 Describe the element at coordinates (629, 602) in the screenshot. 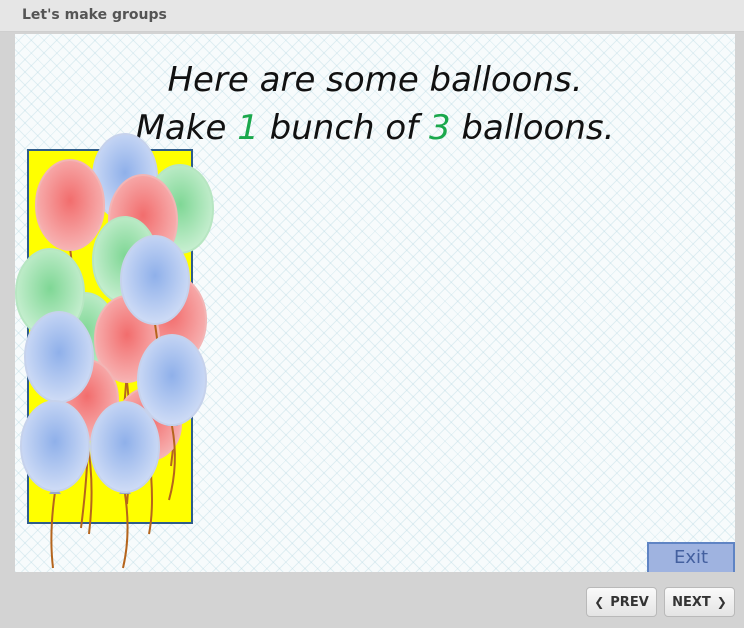

I see `prev-label: PREV` at that location.